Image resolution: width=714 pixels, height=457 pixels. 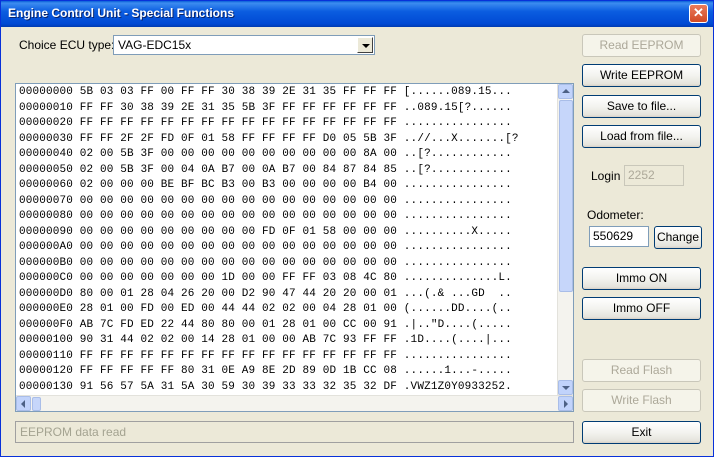 I want to click on vertical-scrollbar, so click(x=565, y=239).